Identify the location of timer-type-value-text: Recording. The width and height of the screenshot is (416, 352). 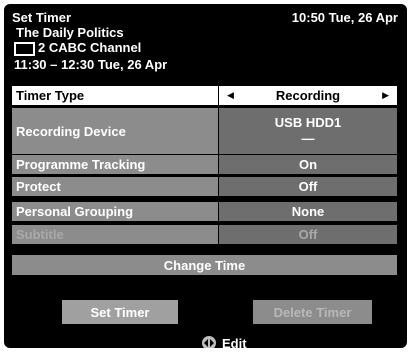
(308, 95).